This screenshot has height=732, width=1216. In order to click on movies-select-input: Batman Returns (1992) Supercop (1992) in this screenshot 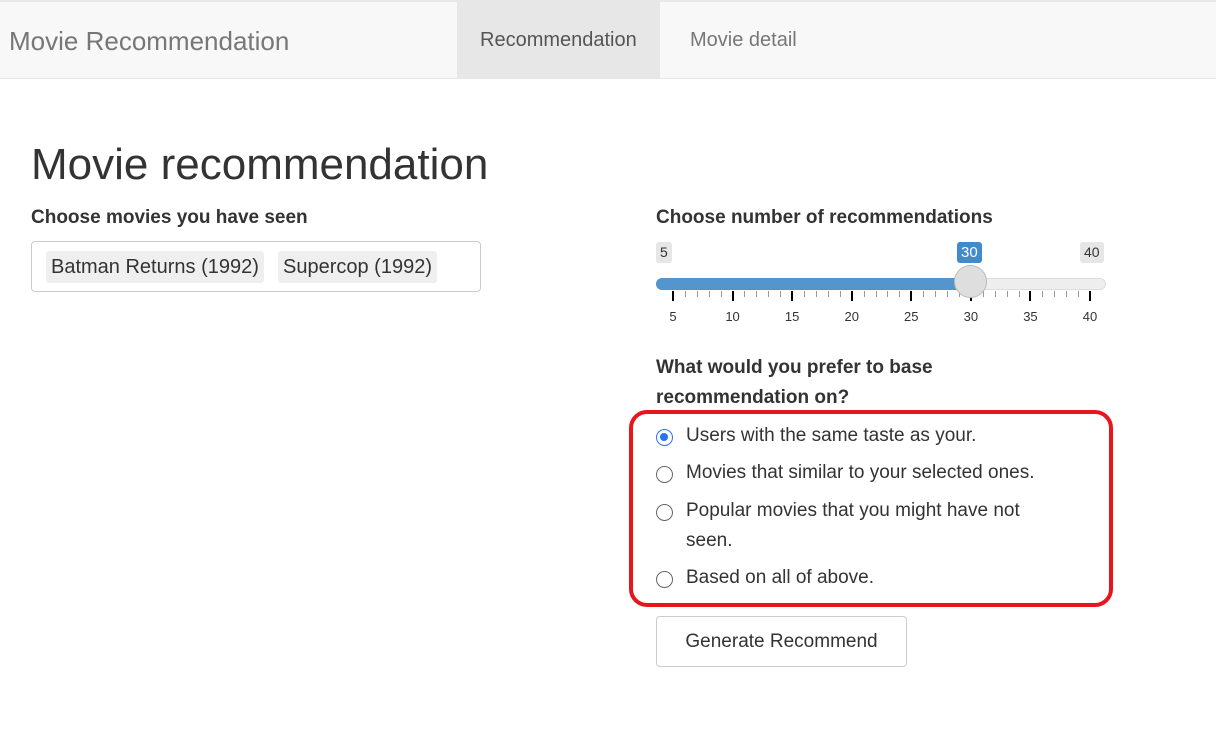, I will do `click(256, 266)`.